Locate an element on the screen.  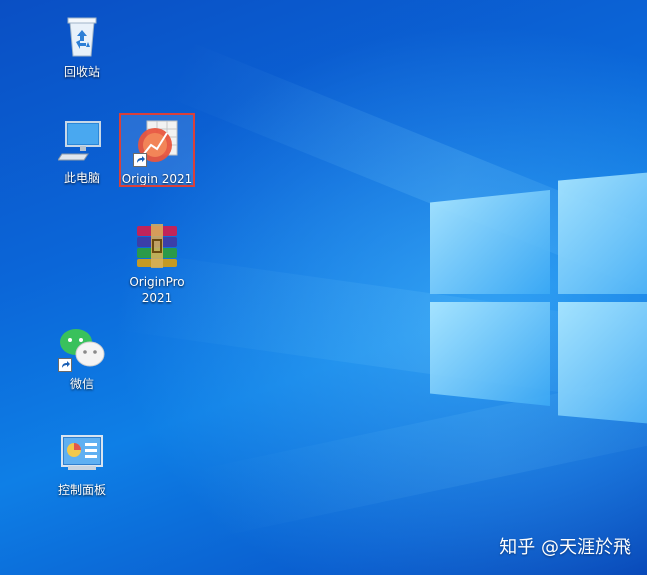
desktop-icon-control-panel: 控制面板 is located at coordinates (82, 464).